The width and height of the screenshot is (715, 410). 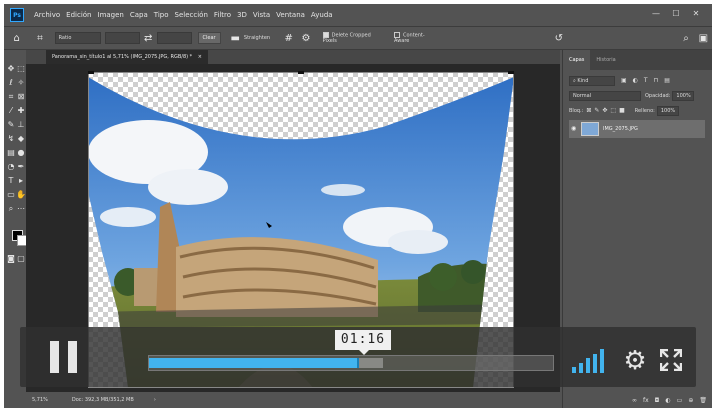 I want to click on crop-tool-preset-icon: ⌗, so click(x=39, y=38).